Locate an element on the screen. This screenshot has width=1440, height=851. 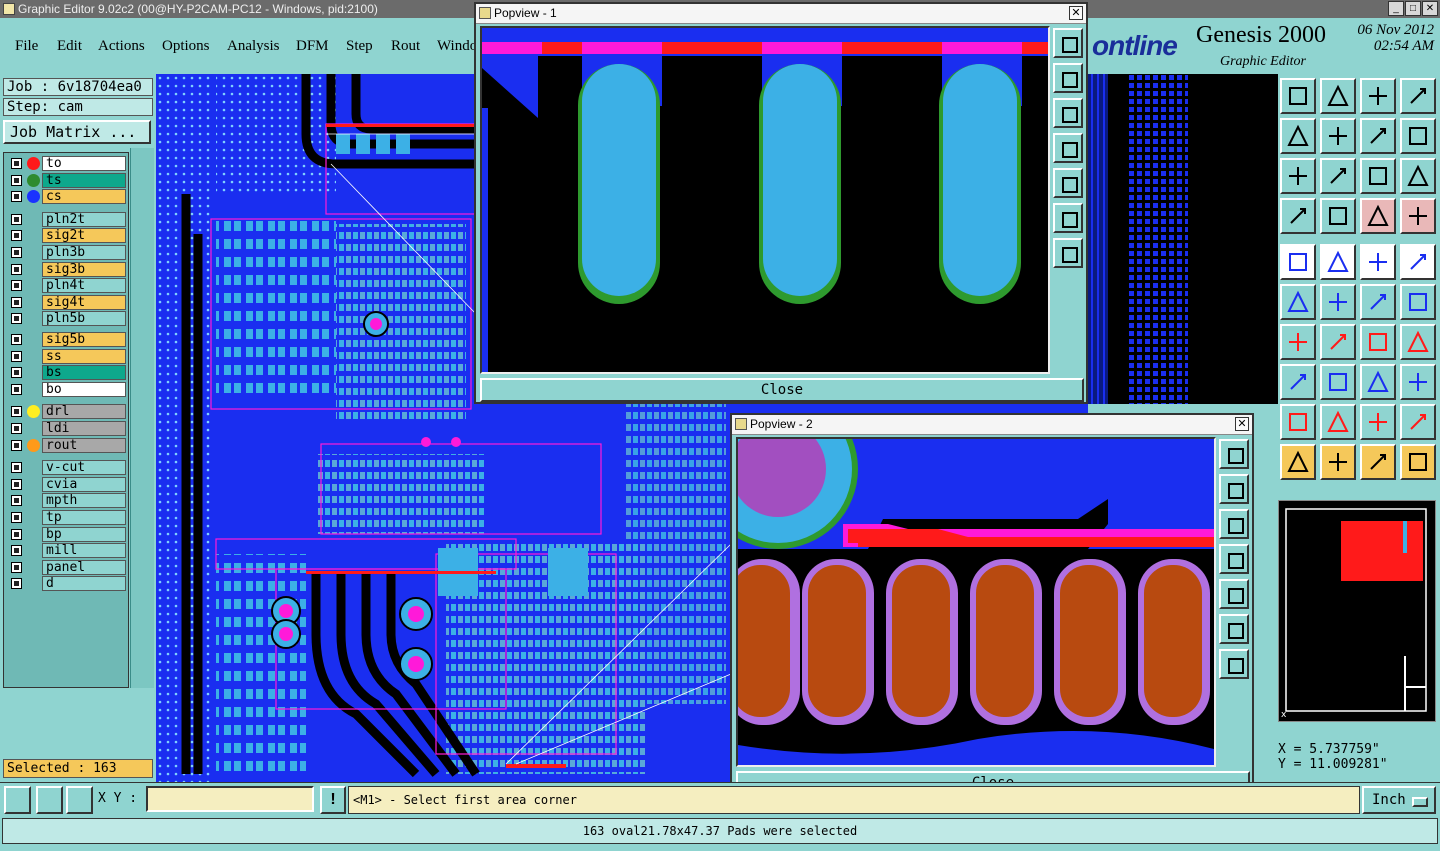
pv1-zoom-home-icon is located at coordinates (1068, 43).